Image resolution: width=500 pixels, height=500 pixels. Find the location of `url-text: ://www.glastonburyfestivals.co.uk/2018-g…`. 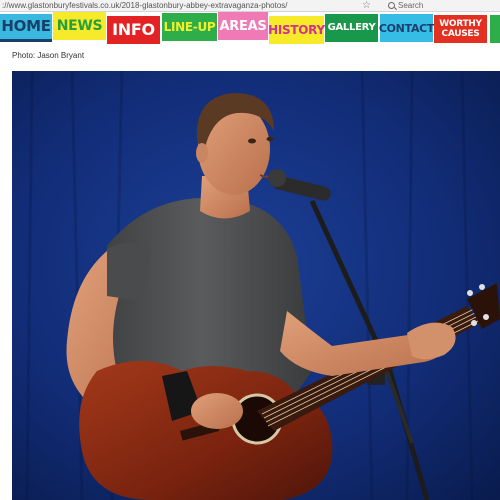

url-text: ://www.glastonburyfestivals.co.uk/2018-g… is located at coordinates (175, 5).